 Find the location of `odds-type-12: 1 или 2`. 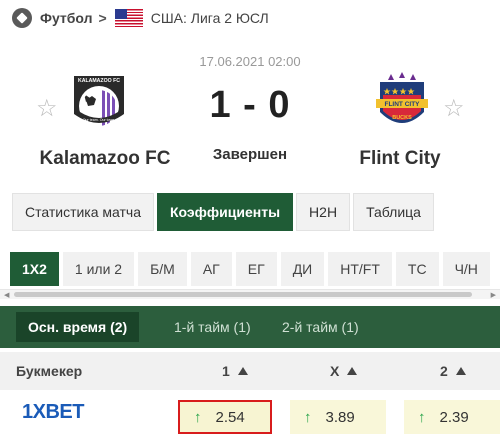

odds-type-12: 1 или 2 is located at coordinates (98, 269).